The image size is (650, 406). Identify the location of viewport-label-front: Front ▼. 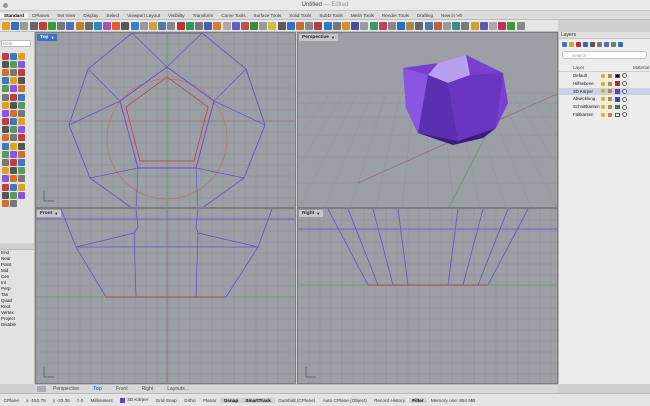
(49, 213).